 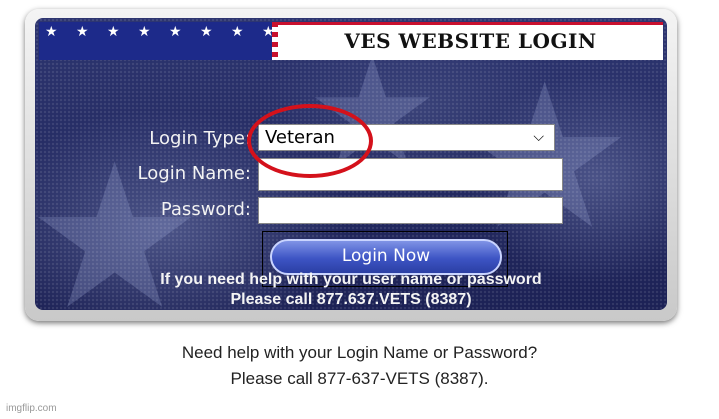 What do you see at coordinates (155, 41) in the screenshot?
I see `stars-icon: ★ ★ ★ ★ ★ ★ ★ ★ ★ ★ ★ ★ ★ ★ ★ ★` at bounding box center [155, 41].